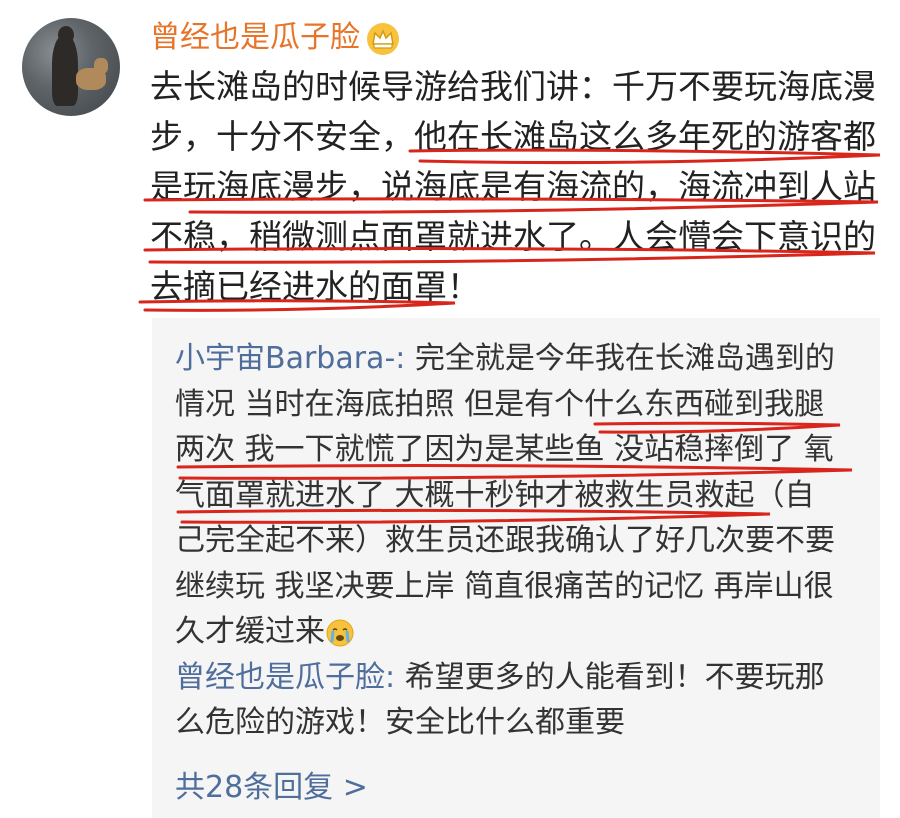 The image size is (900, 818). I want to click on post-username: 曾经也是瓜子脸, so click(275, 38).